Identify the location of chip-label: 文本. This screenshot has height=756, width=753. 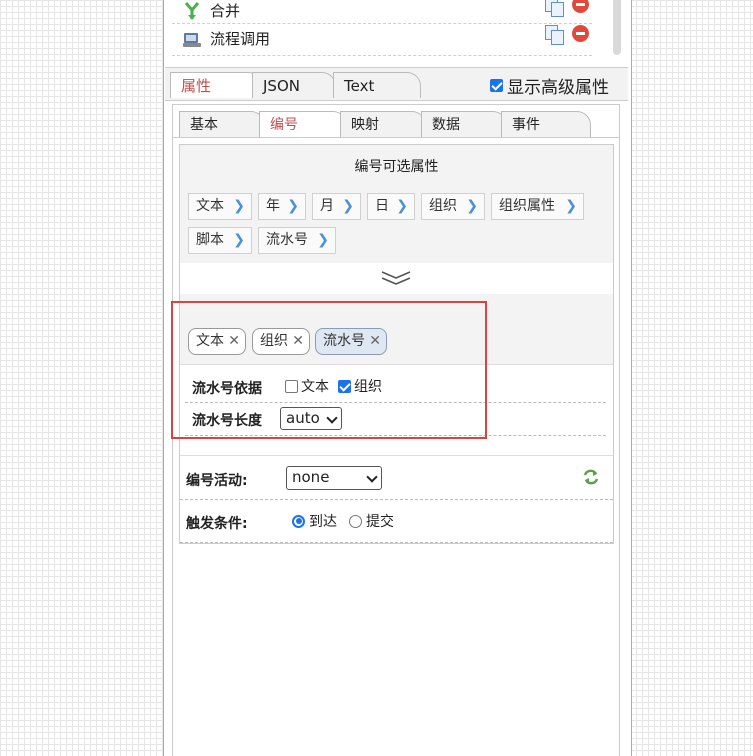
(210, 206).